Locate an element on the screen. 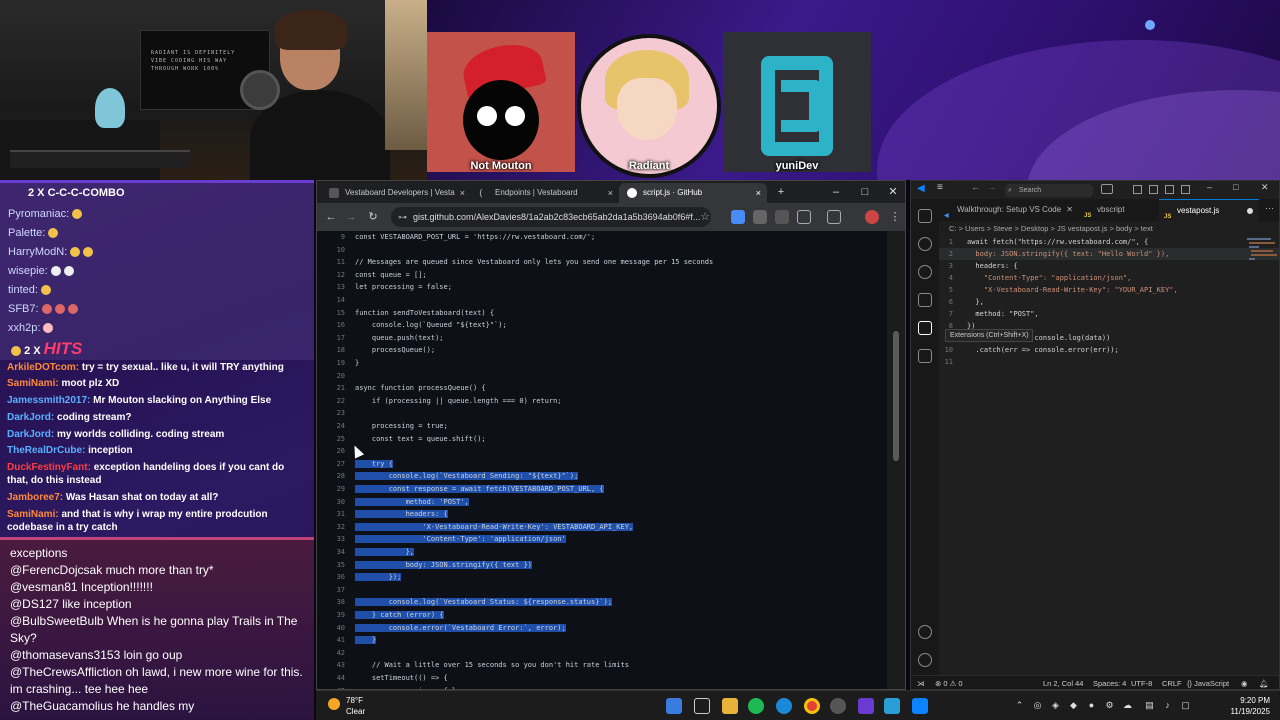 The image size is (1280, 720). volume-icon: ♪ is located at coordinates (1167, 705).